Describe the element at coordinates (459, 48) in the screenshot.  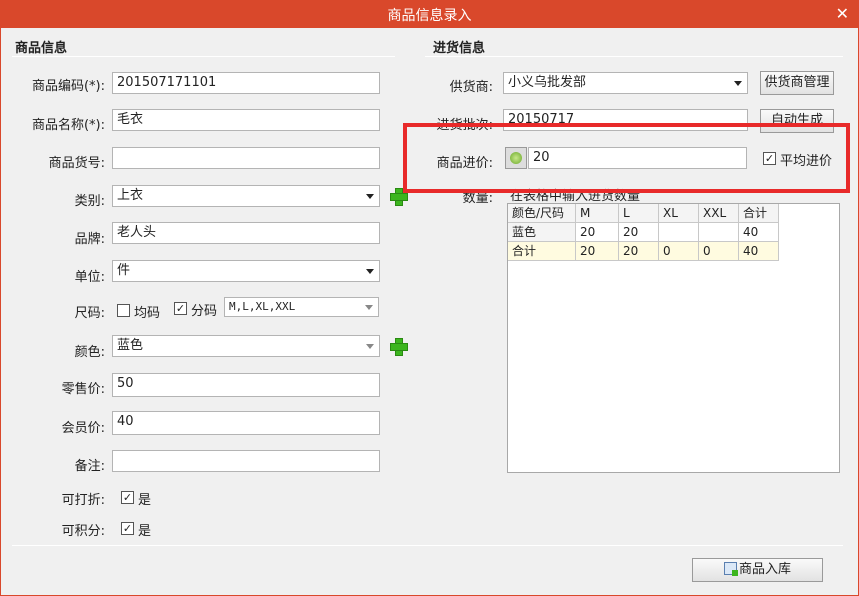
I see `purchase-info-heading: 进货信息` at that location.